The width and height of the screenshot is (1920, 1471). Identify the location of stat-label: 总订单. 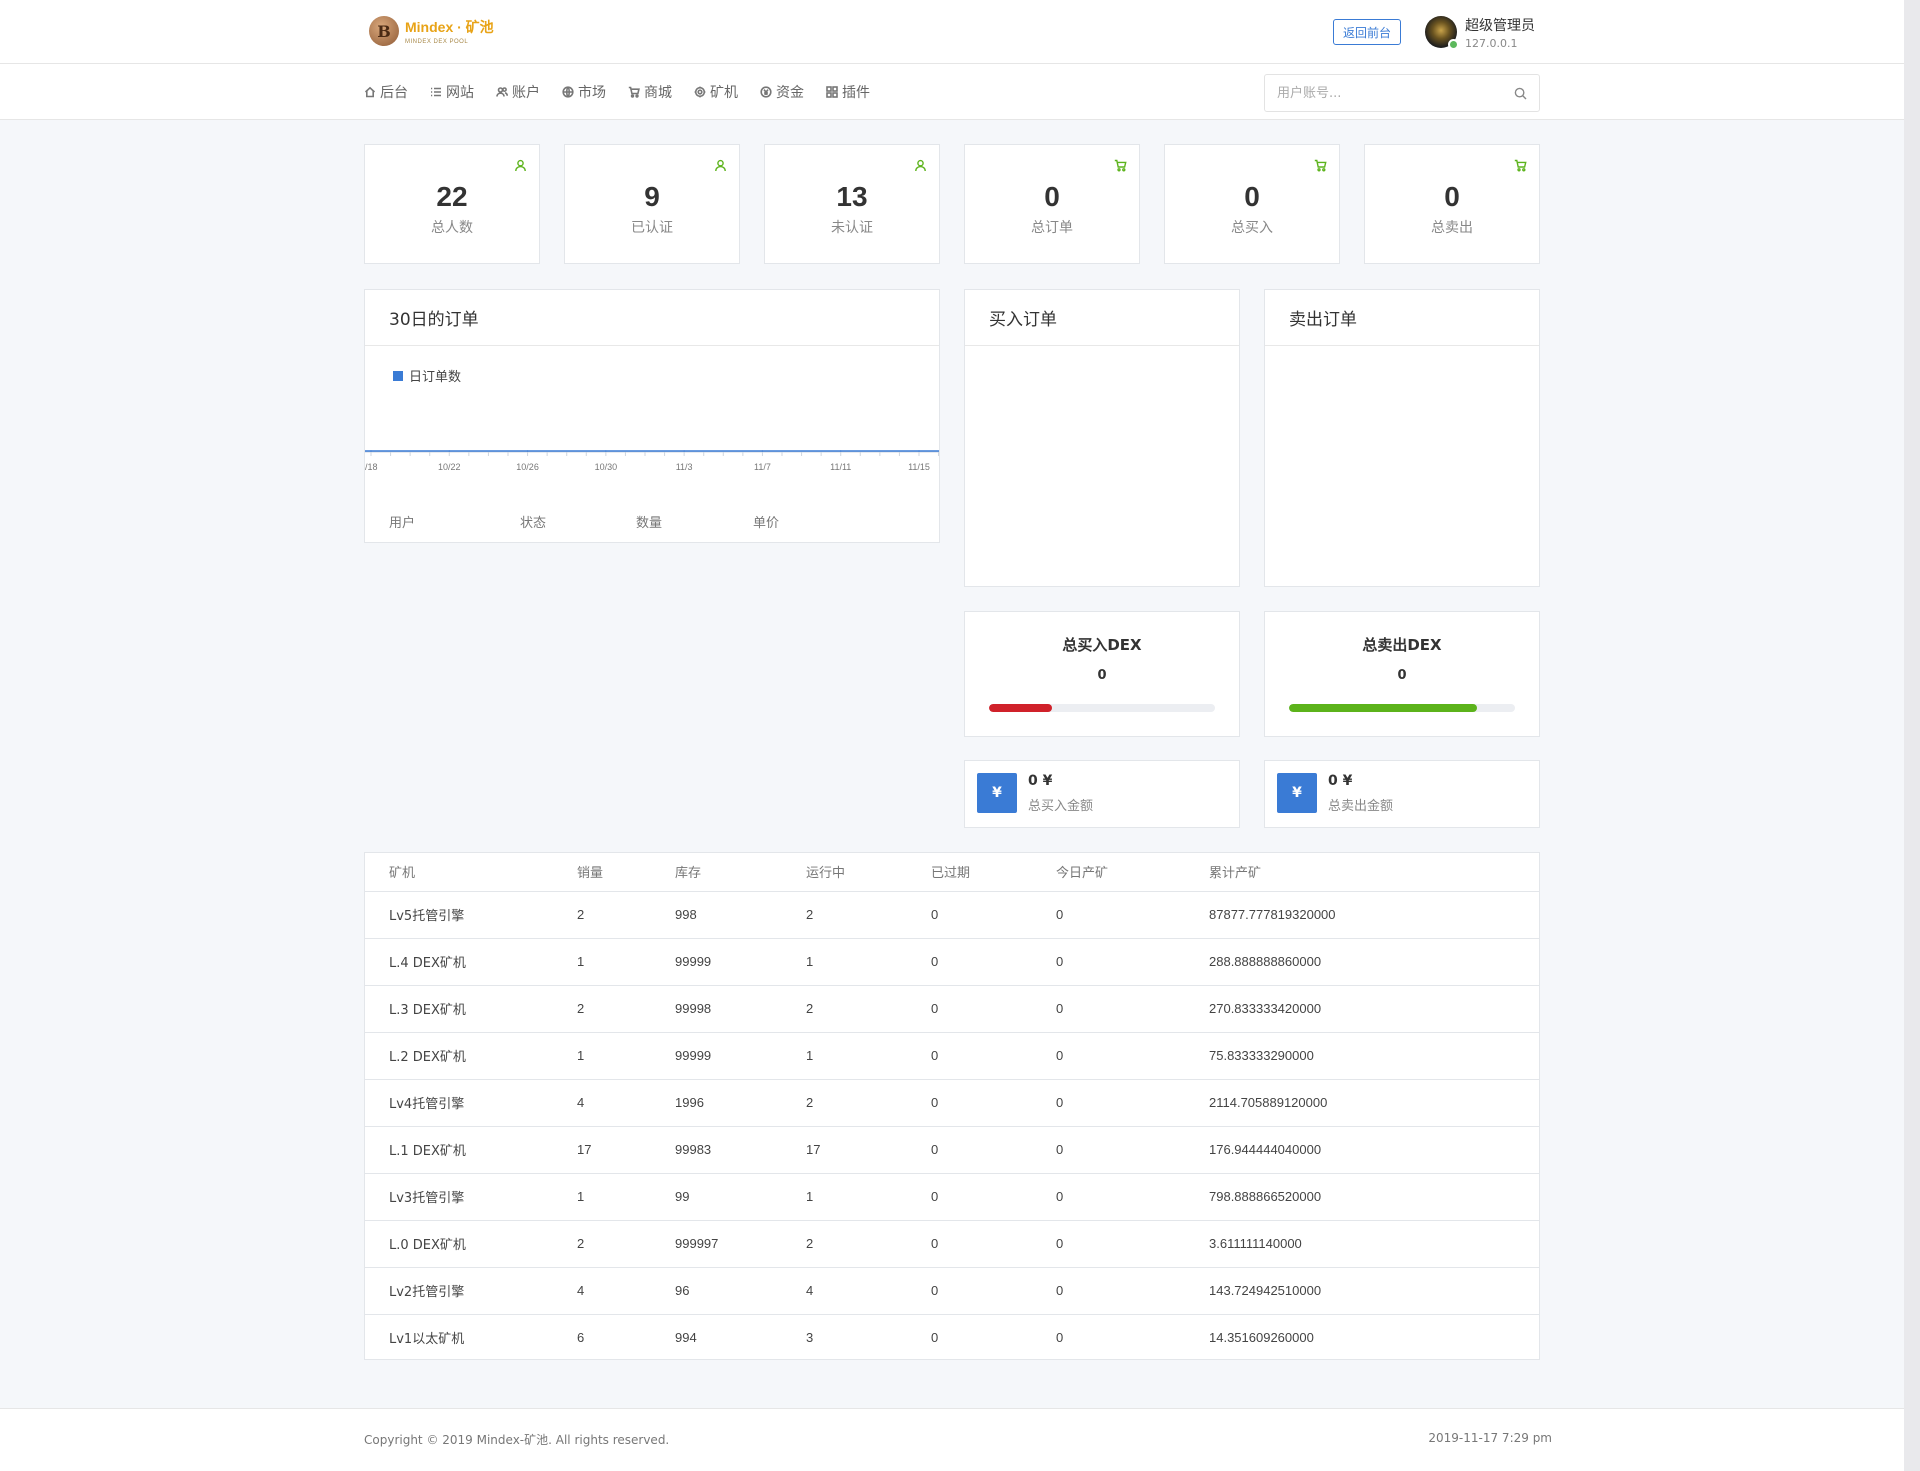
(1052, 228).